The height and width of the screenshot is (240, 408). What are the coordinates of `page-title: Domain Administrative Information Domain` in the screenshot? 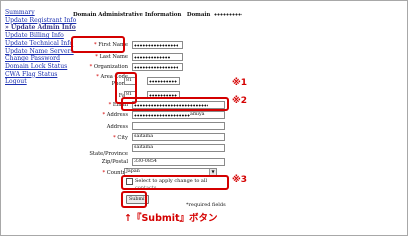 It's located at (158, 15).